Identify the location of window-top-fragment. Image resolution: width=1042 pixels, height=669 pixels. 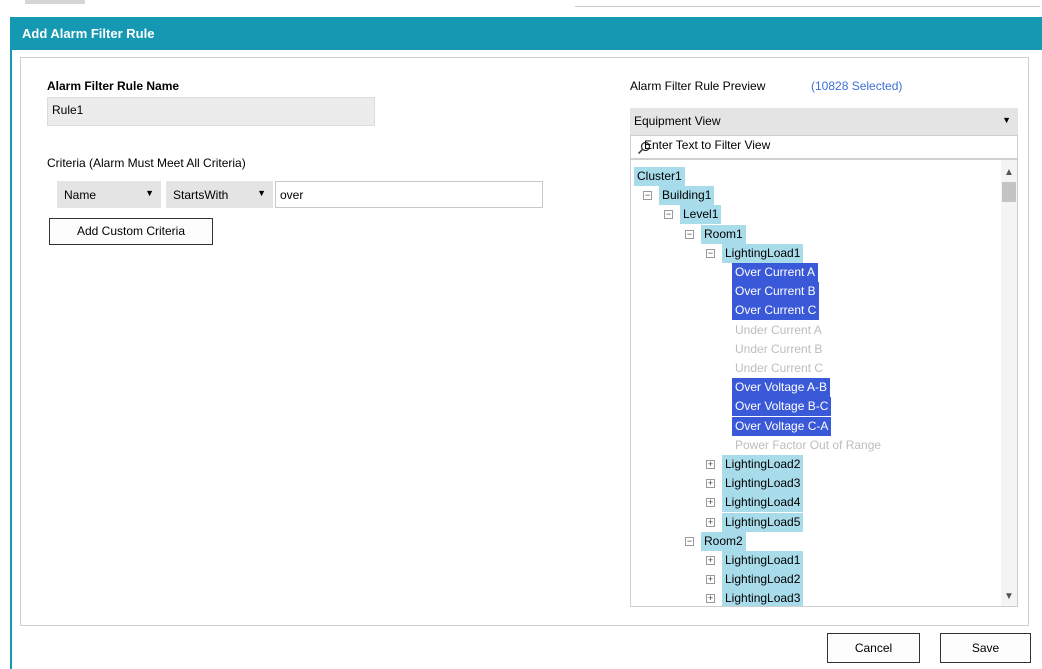
(55, 2).